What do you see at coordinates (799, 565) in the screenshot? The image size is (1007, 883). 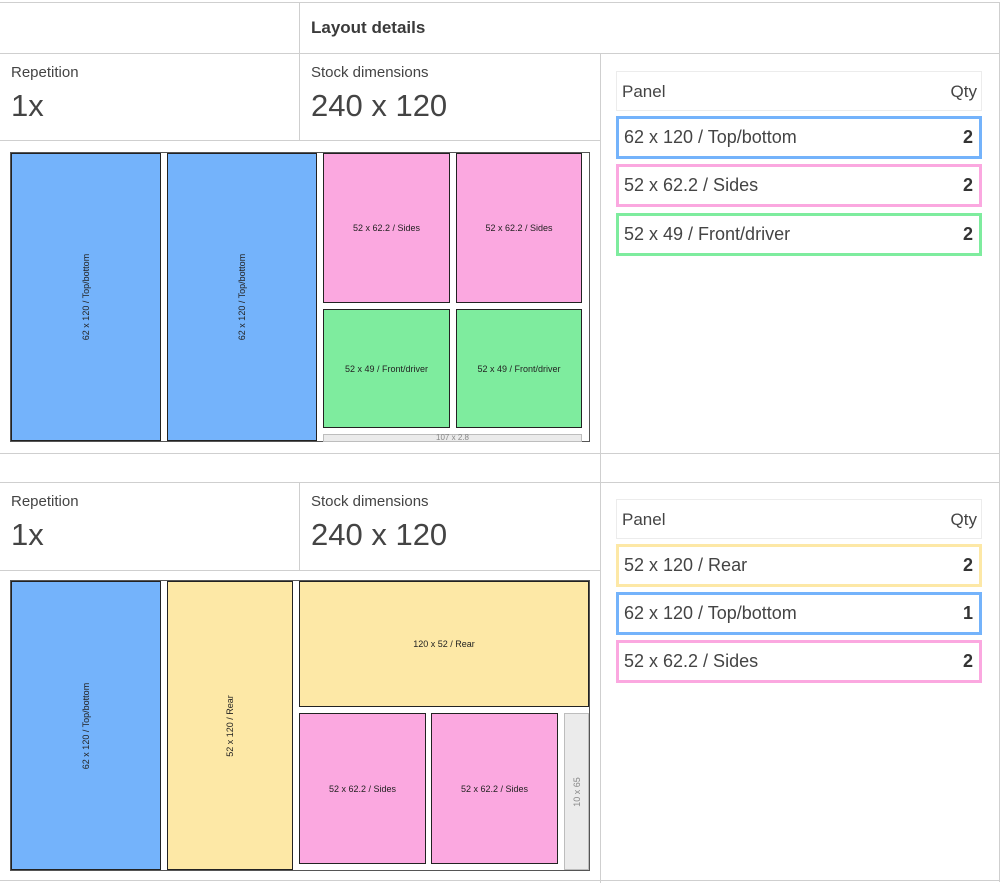 I see `panel-row: 52 x 120 / Rear 2` at bounding box center [799, 565].